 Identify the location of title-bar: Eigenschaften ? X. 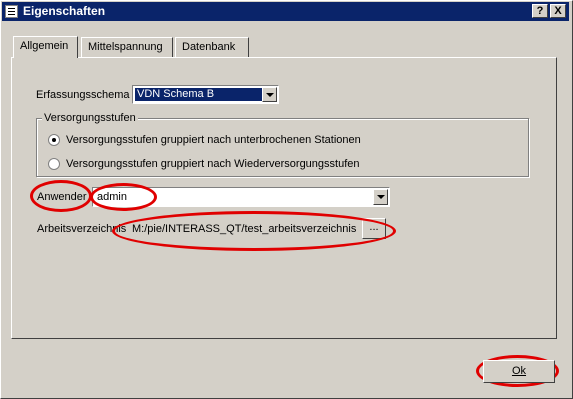
(285, 11).